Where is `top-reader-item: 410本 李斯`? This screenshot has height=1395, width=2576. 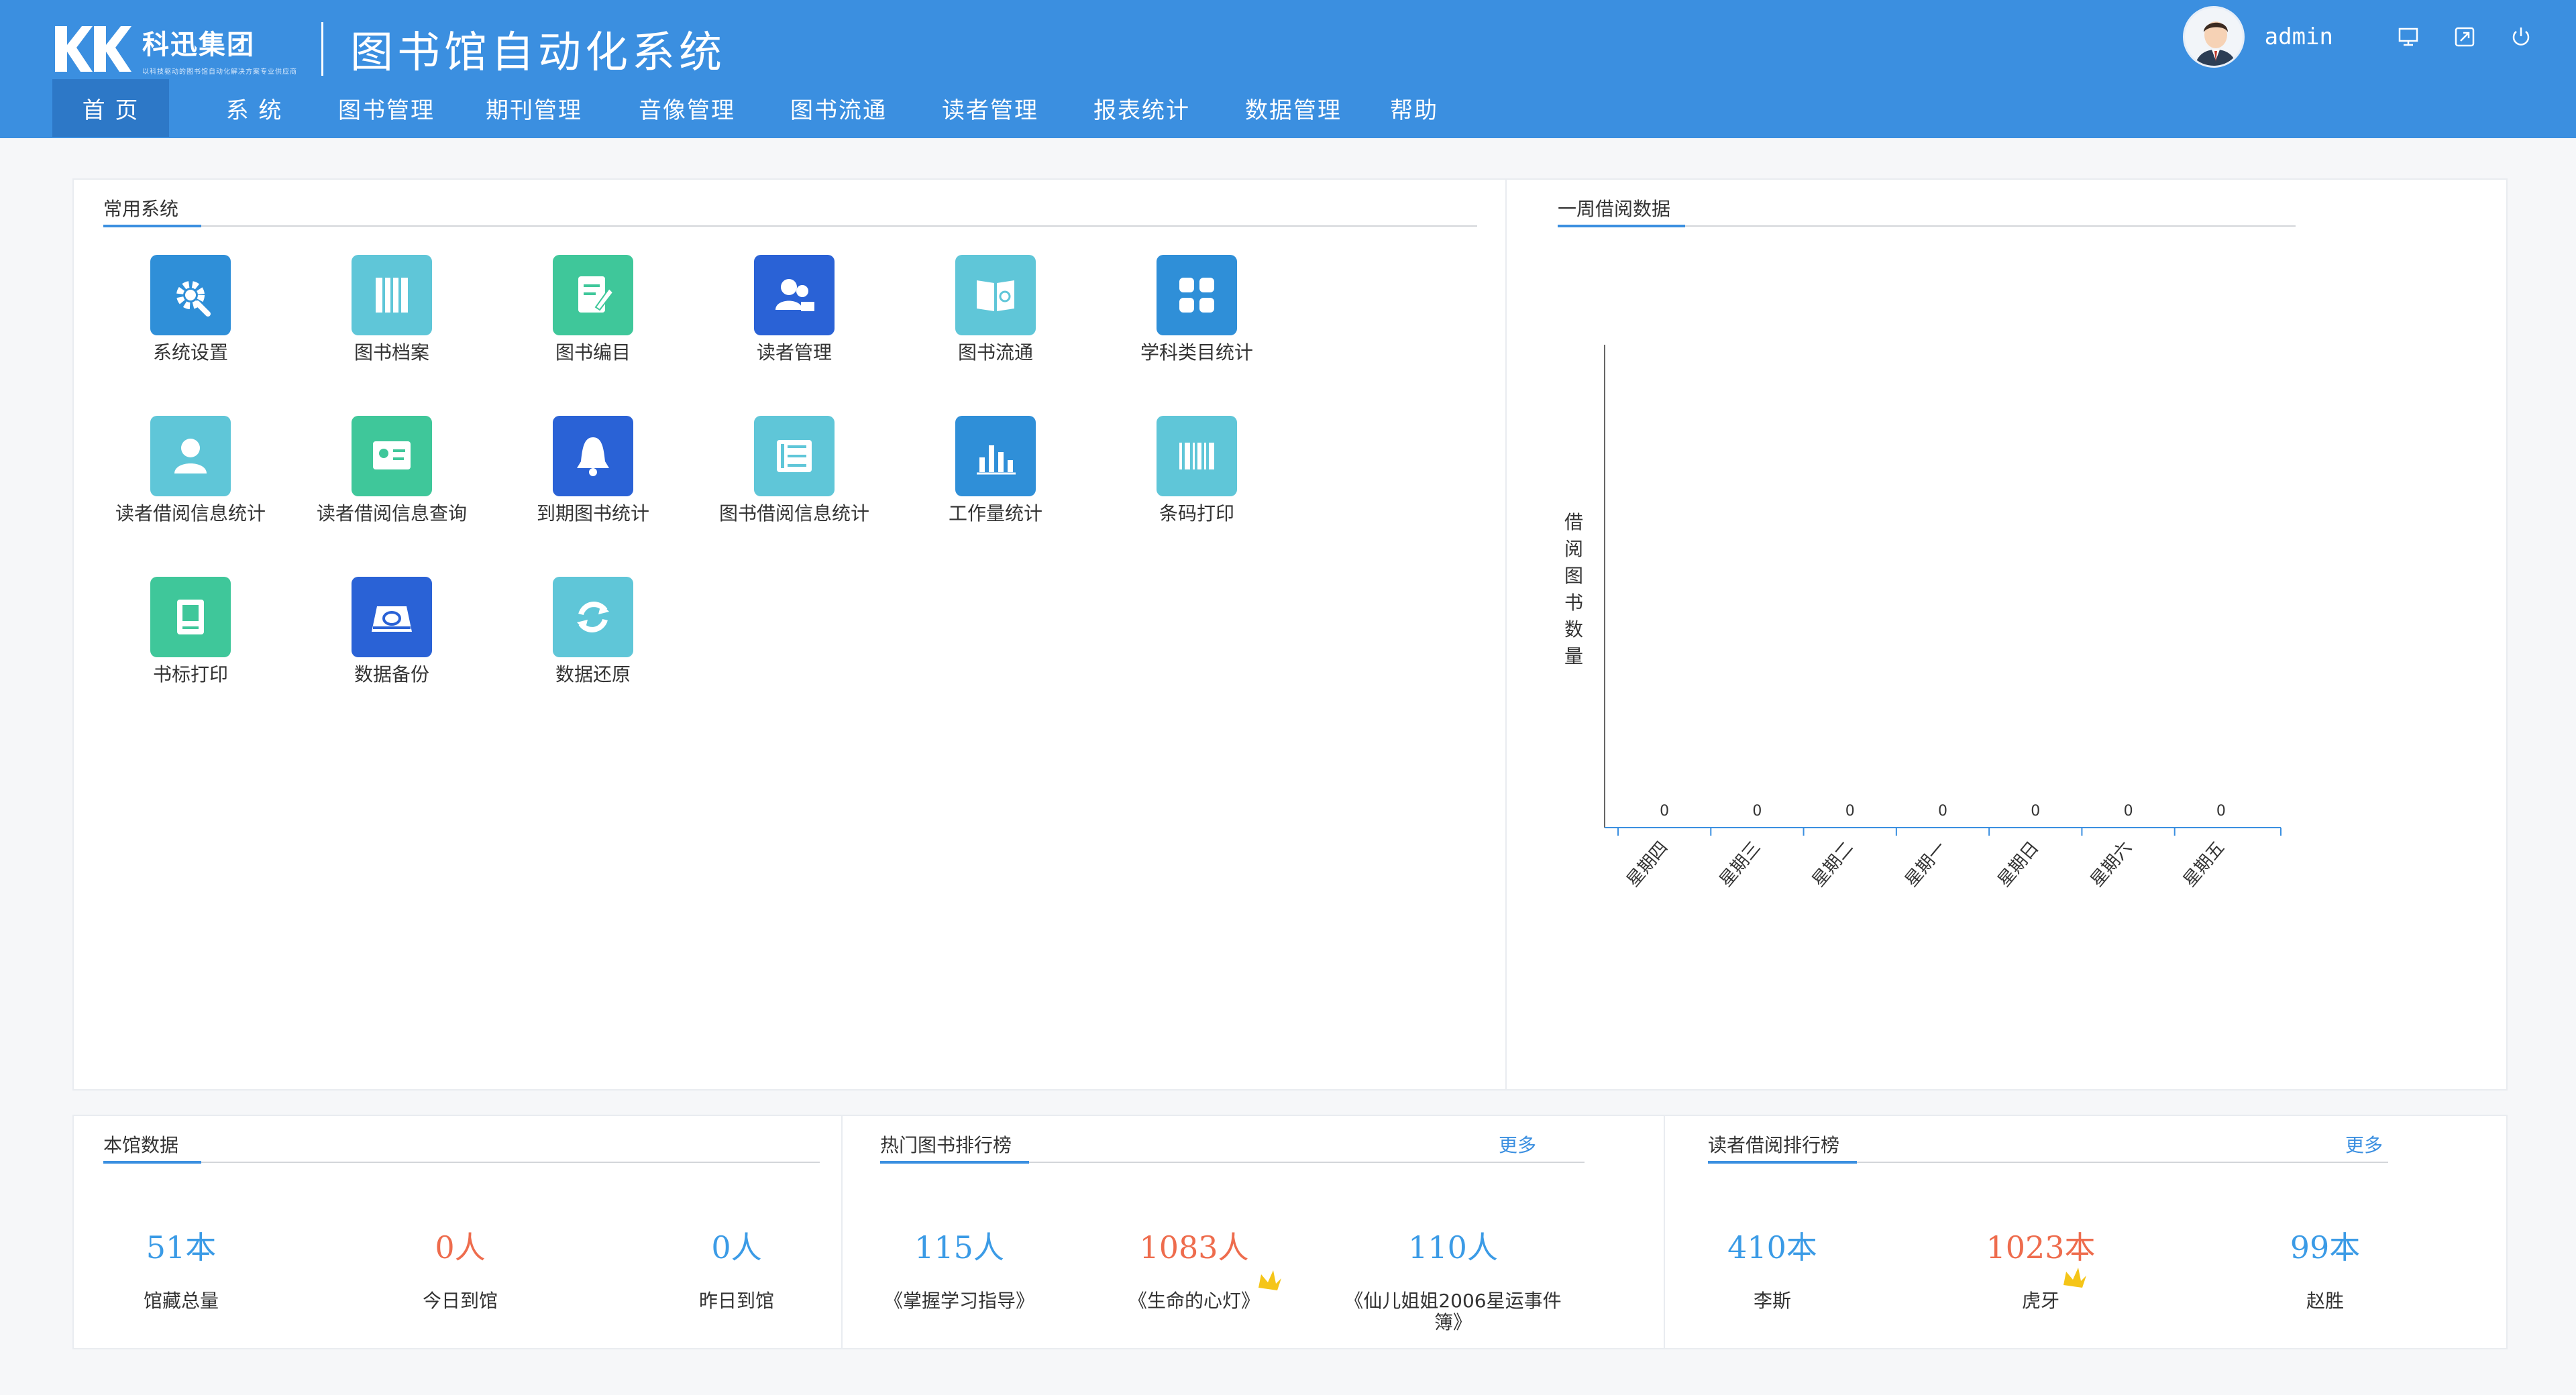
top-reader-item: 410本 李斯 is located at coordinates (1772, 1267).